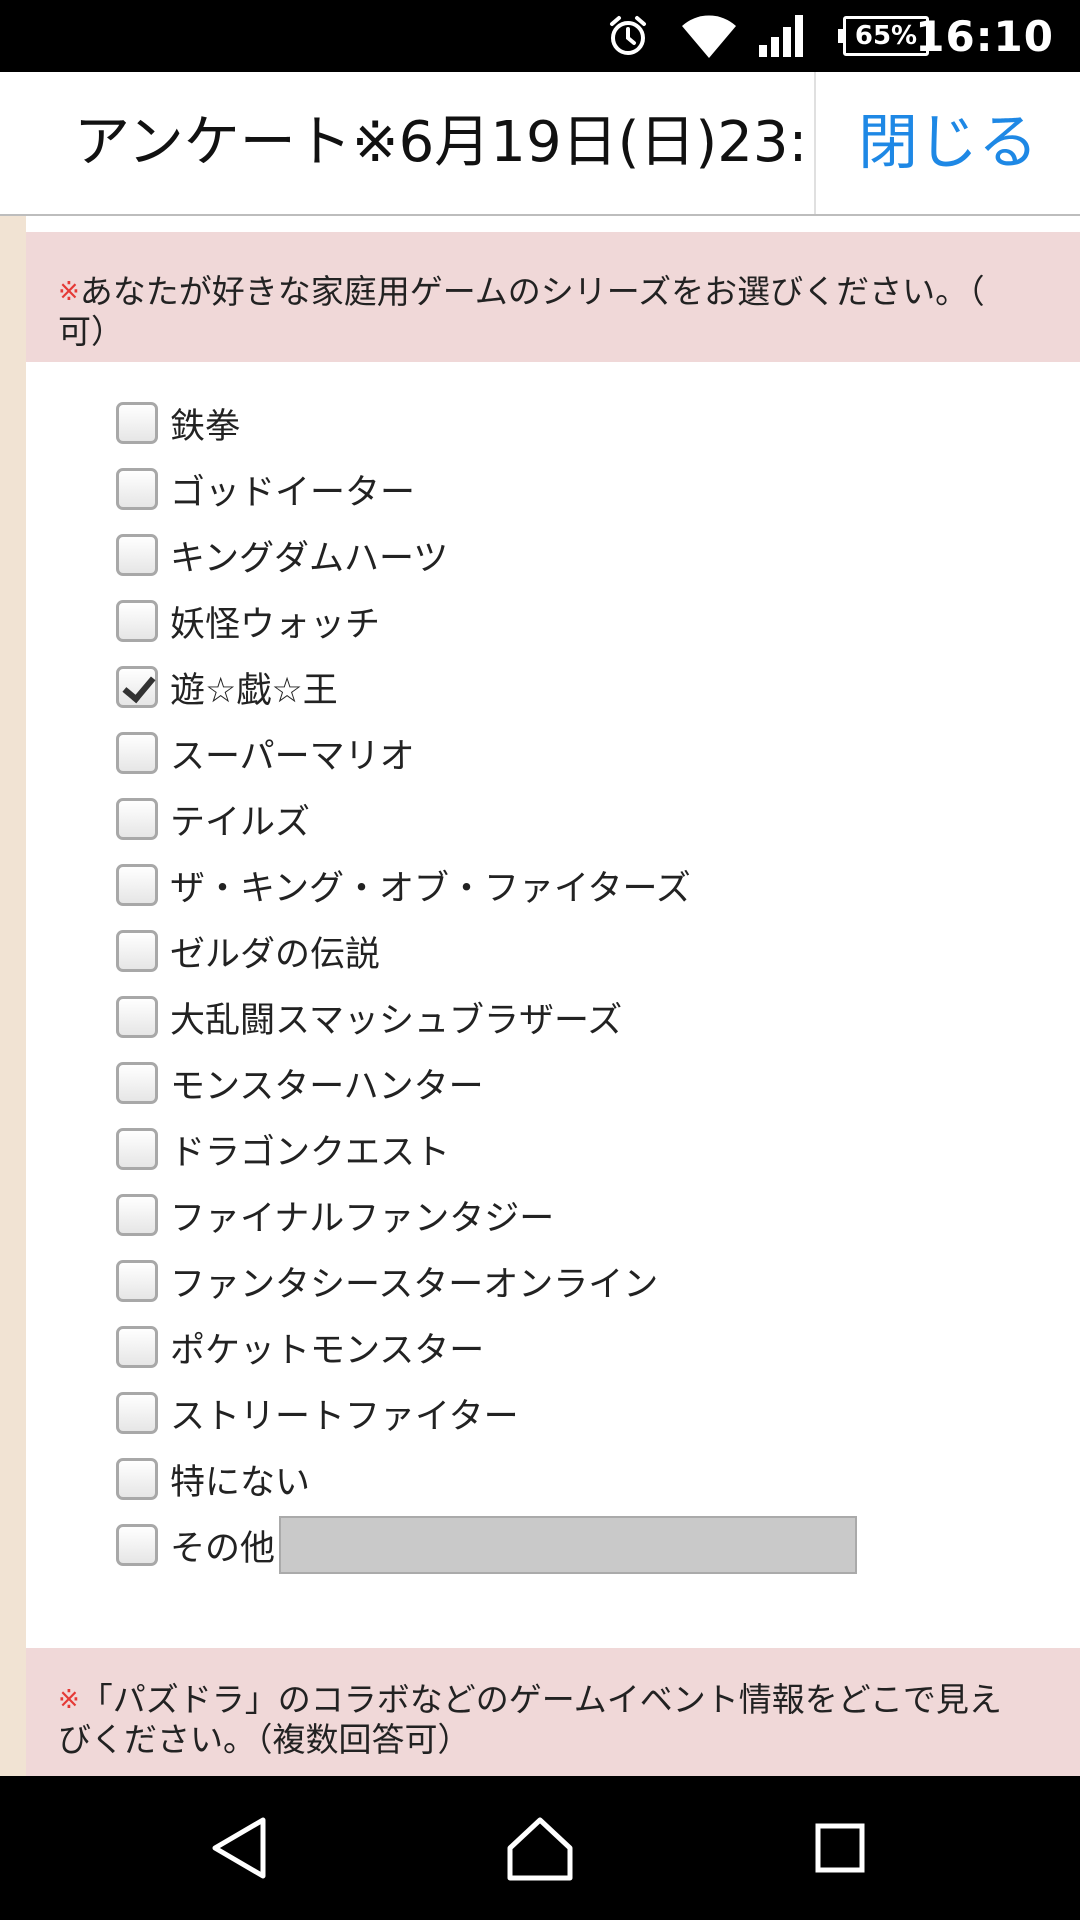 The height and width of the screenshot is (1920, 1080). I want to click on option-label: ファンタシースターオンライン, so click(414, 1281).